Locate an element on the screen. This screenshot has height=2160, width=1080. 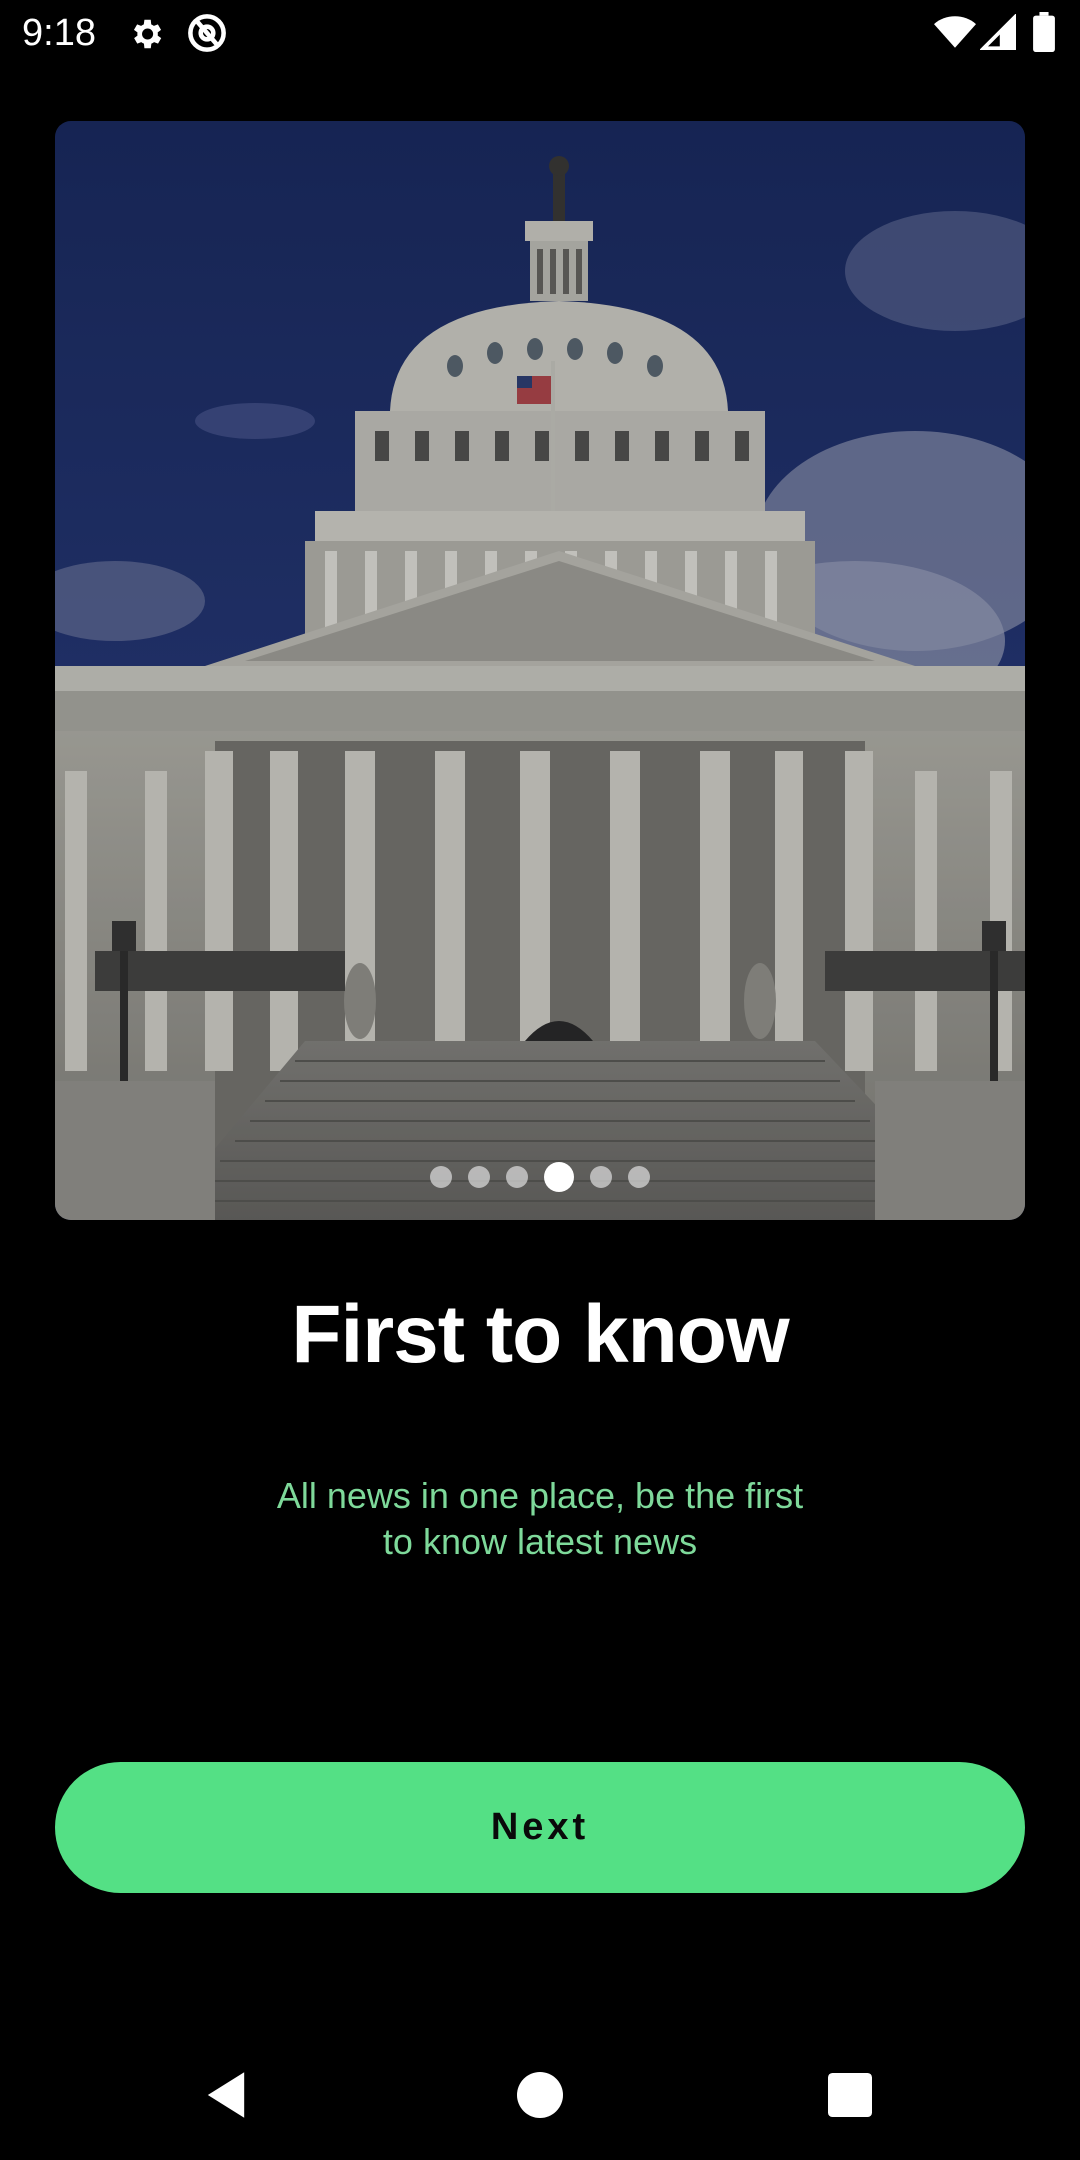
gear-icon is located at coordinates (146, 36).